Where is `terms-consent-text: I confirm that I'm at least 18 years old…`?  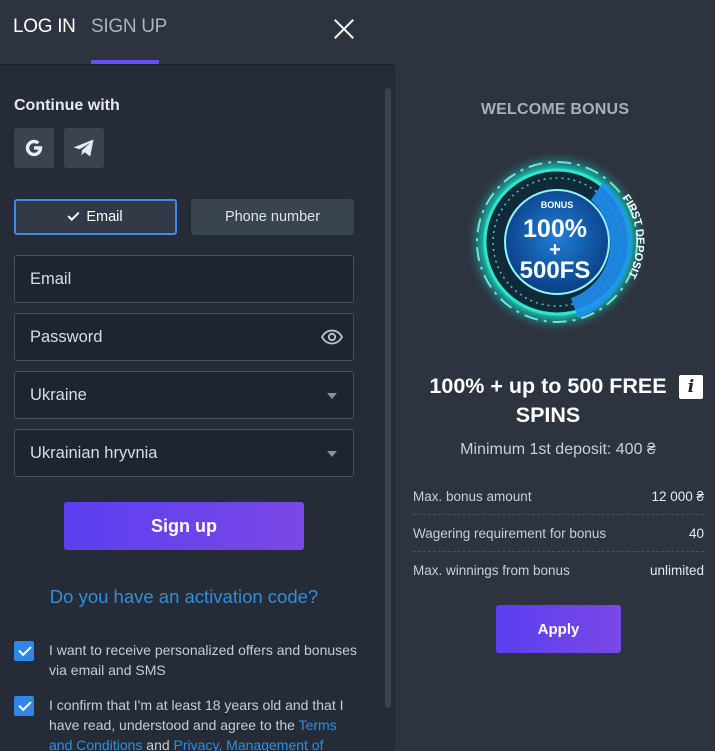 terms-consent-text: I confirm that I'm at least 18 years old… is located at coordinates (204, 723).